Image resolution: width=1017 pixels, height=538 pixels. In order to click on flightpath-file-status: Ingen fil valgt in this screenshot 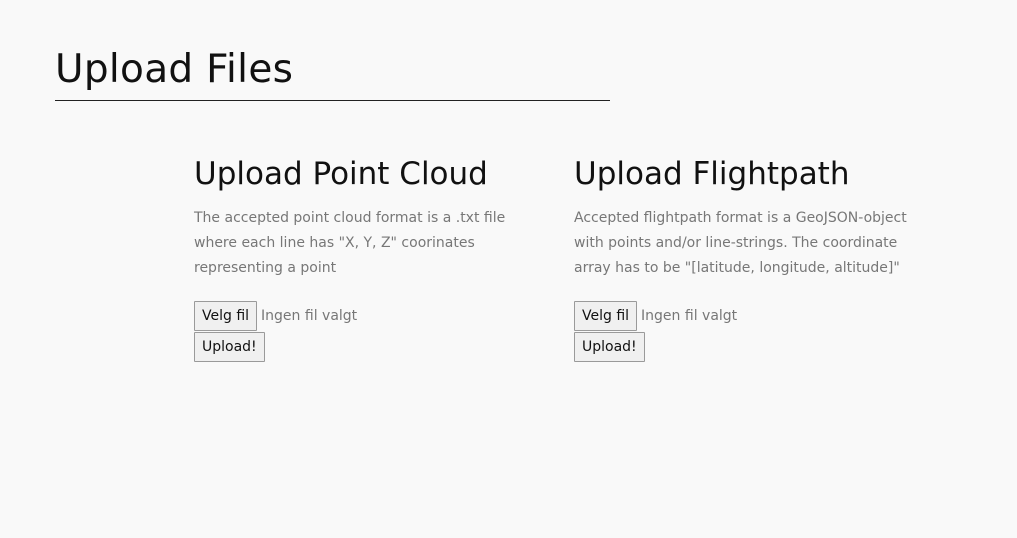, I will do `click(689, 316)`.